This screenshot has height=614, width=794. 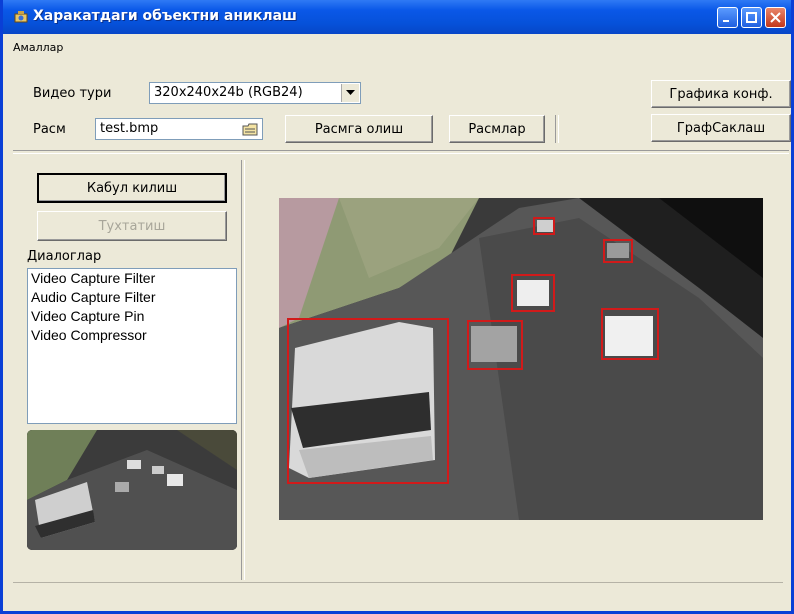 I want to click on graph-save-button: ГрафСаклаш, so click(x=721, y=128).